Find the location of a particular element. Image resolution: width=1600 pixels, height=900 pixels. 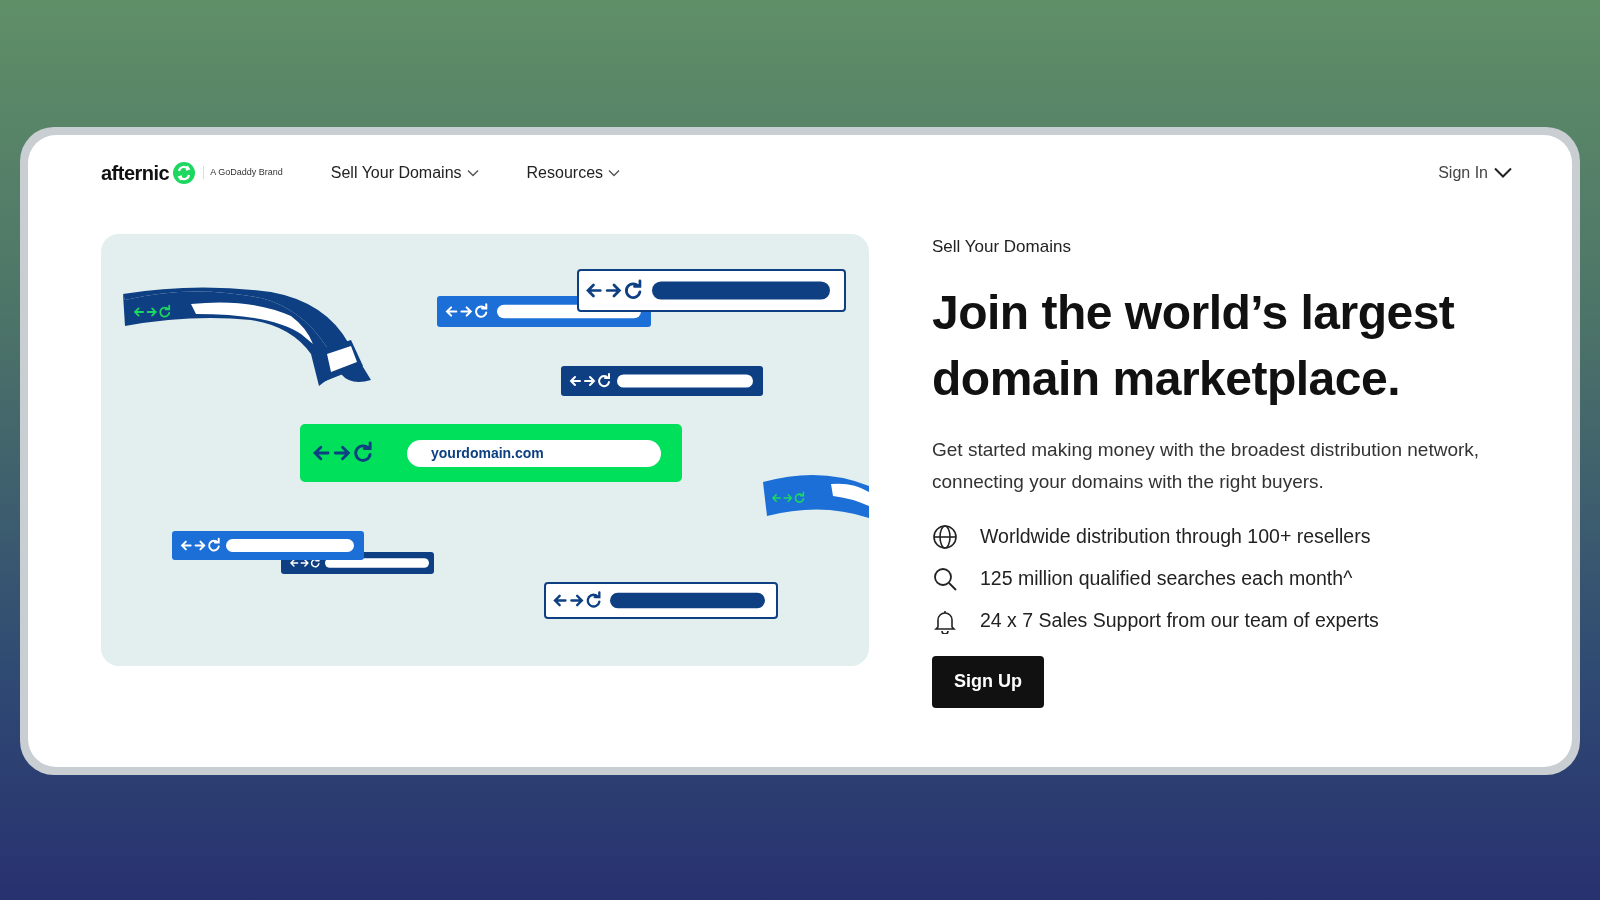

nav-menu-button: Sell Your Domains is located at coordinates (404, 172).